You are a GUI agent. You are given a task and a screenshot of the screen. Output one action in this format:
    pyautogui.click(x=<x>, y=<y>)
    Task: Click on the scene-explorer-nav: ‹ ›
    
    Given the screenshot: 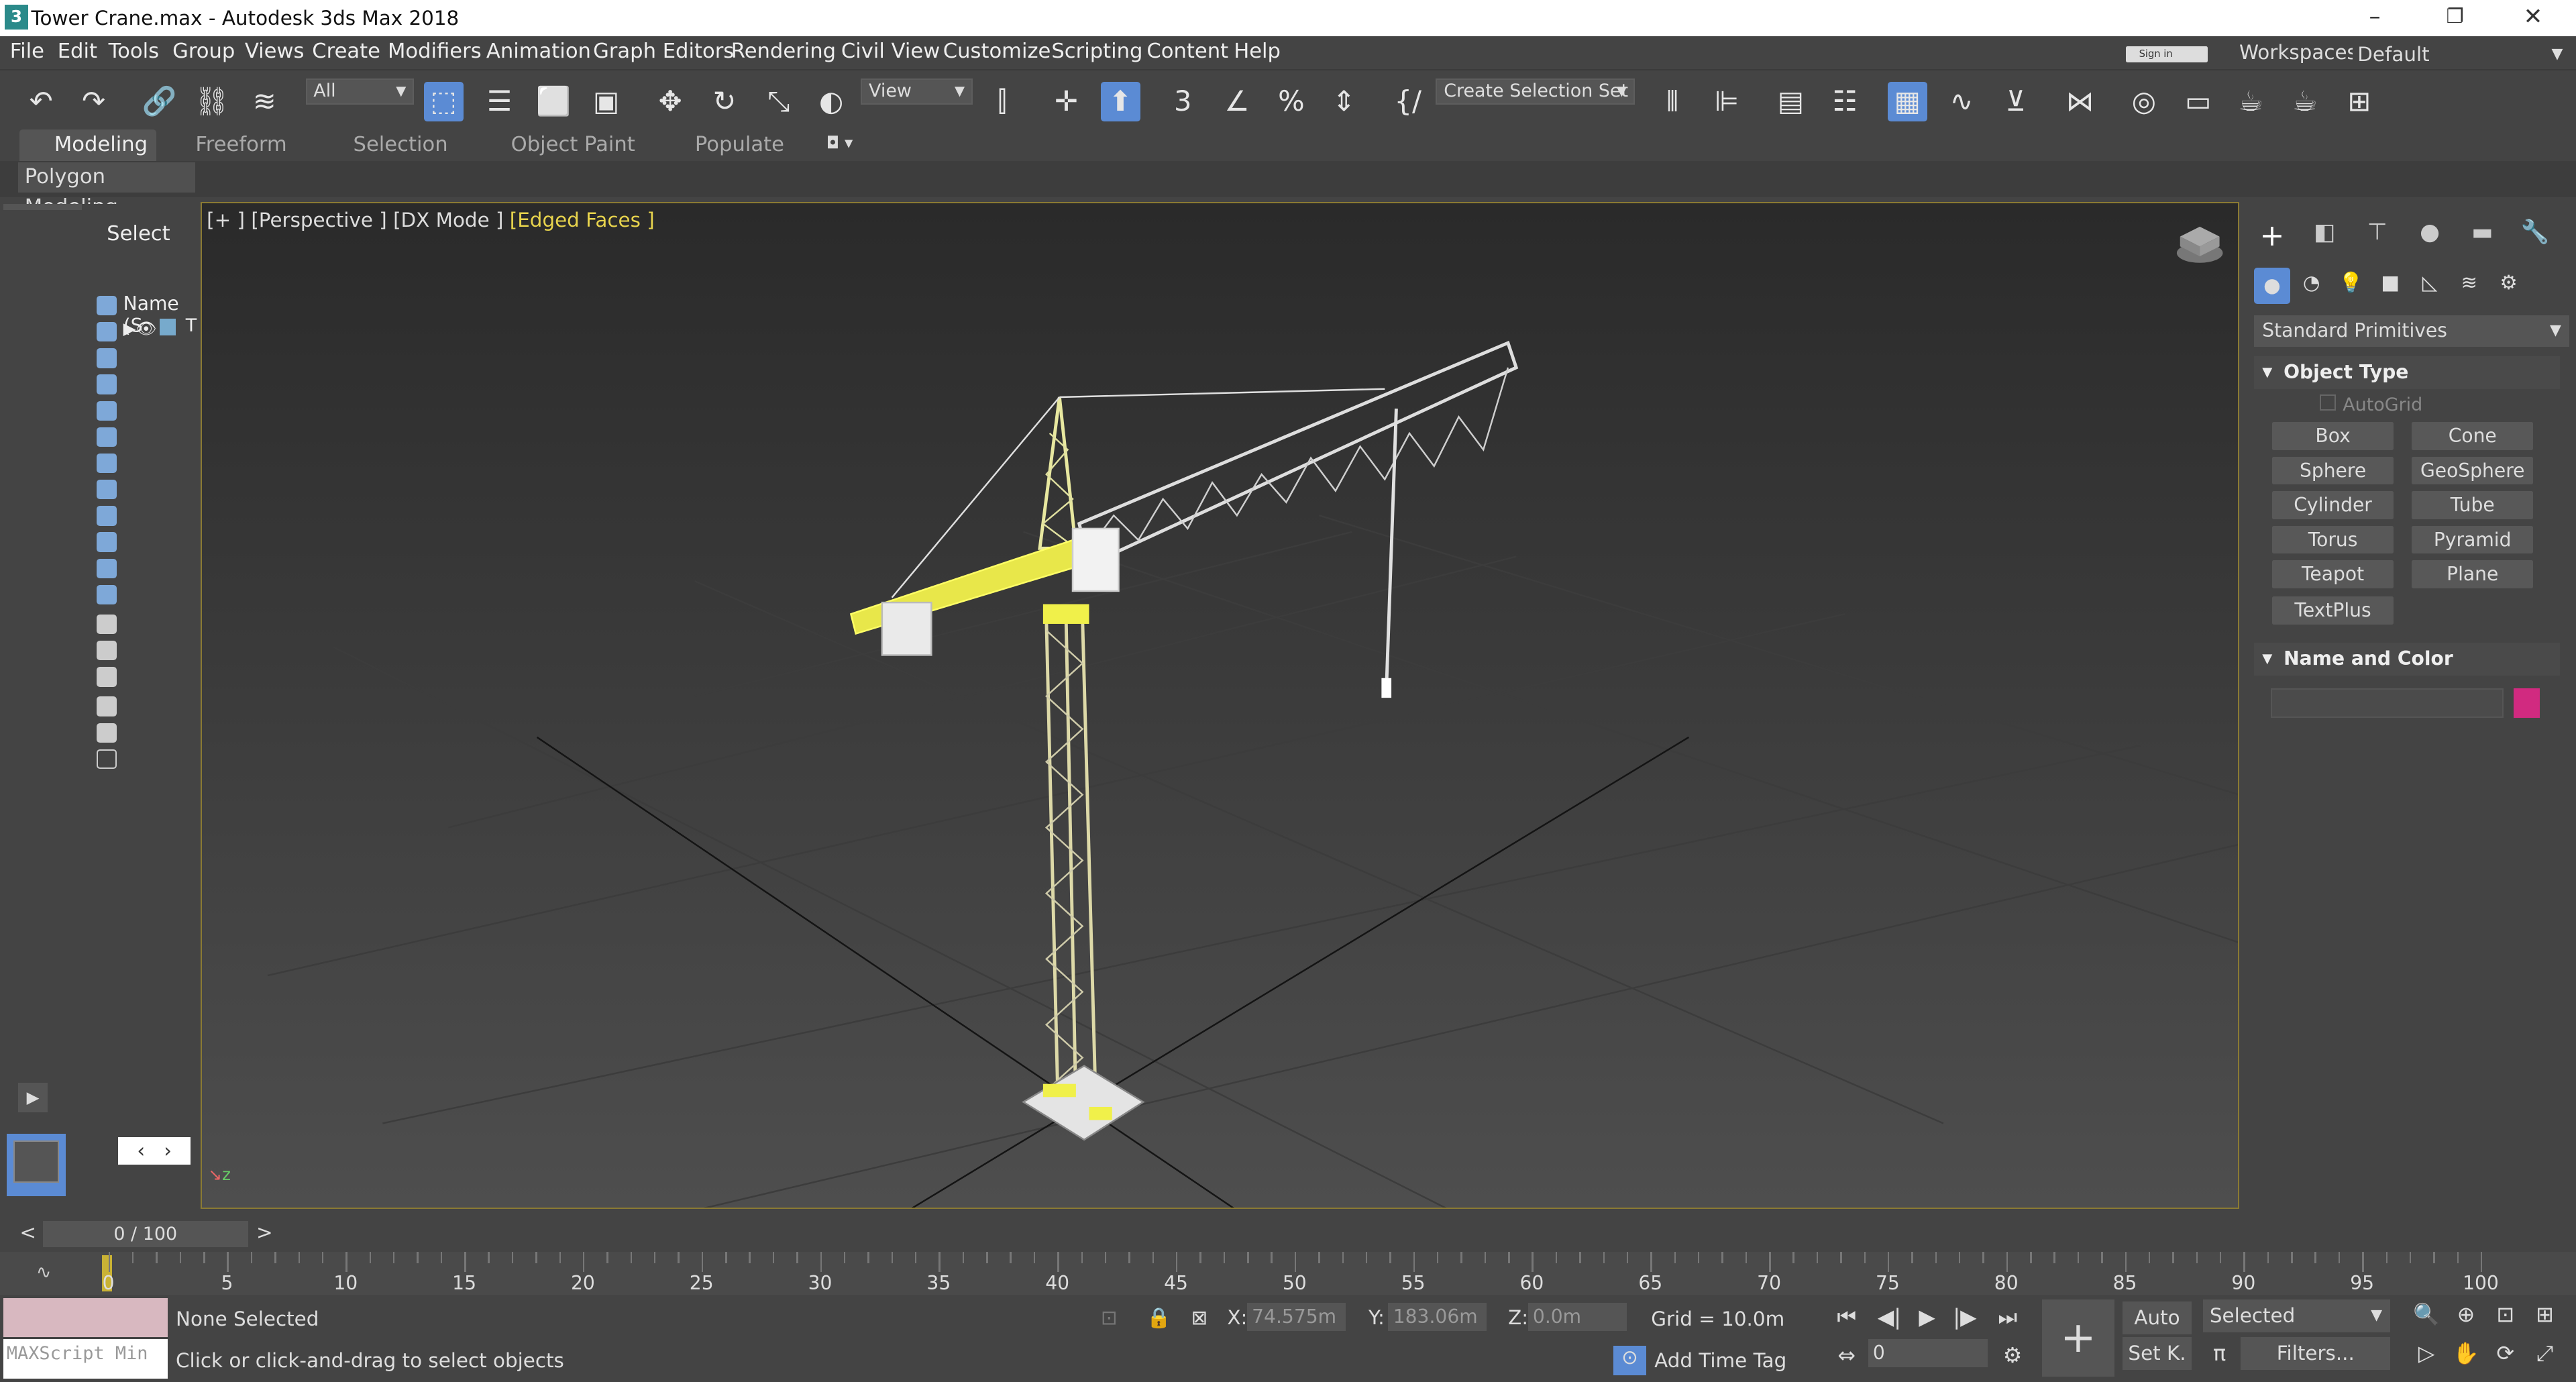 What is the action you would take?
    pyautogui.click(x=154, y=1150)
    